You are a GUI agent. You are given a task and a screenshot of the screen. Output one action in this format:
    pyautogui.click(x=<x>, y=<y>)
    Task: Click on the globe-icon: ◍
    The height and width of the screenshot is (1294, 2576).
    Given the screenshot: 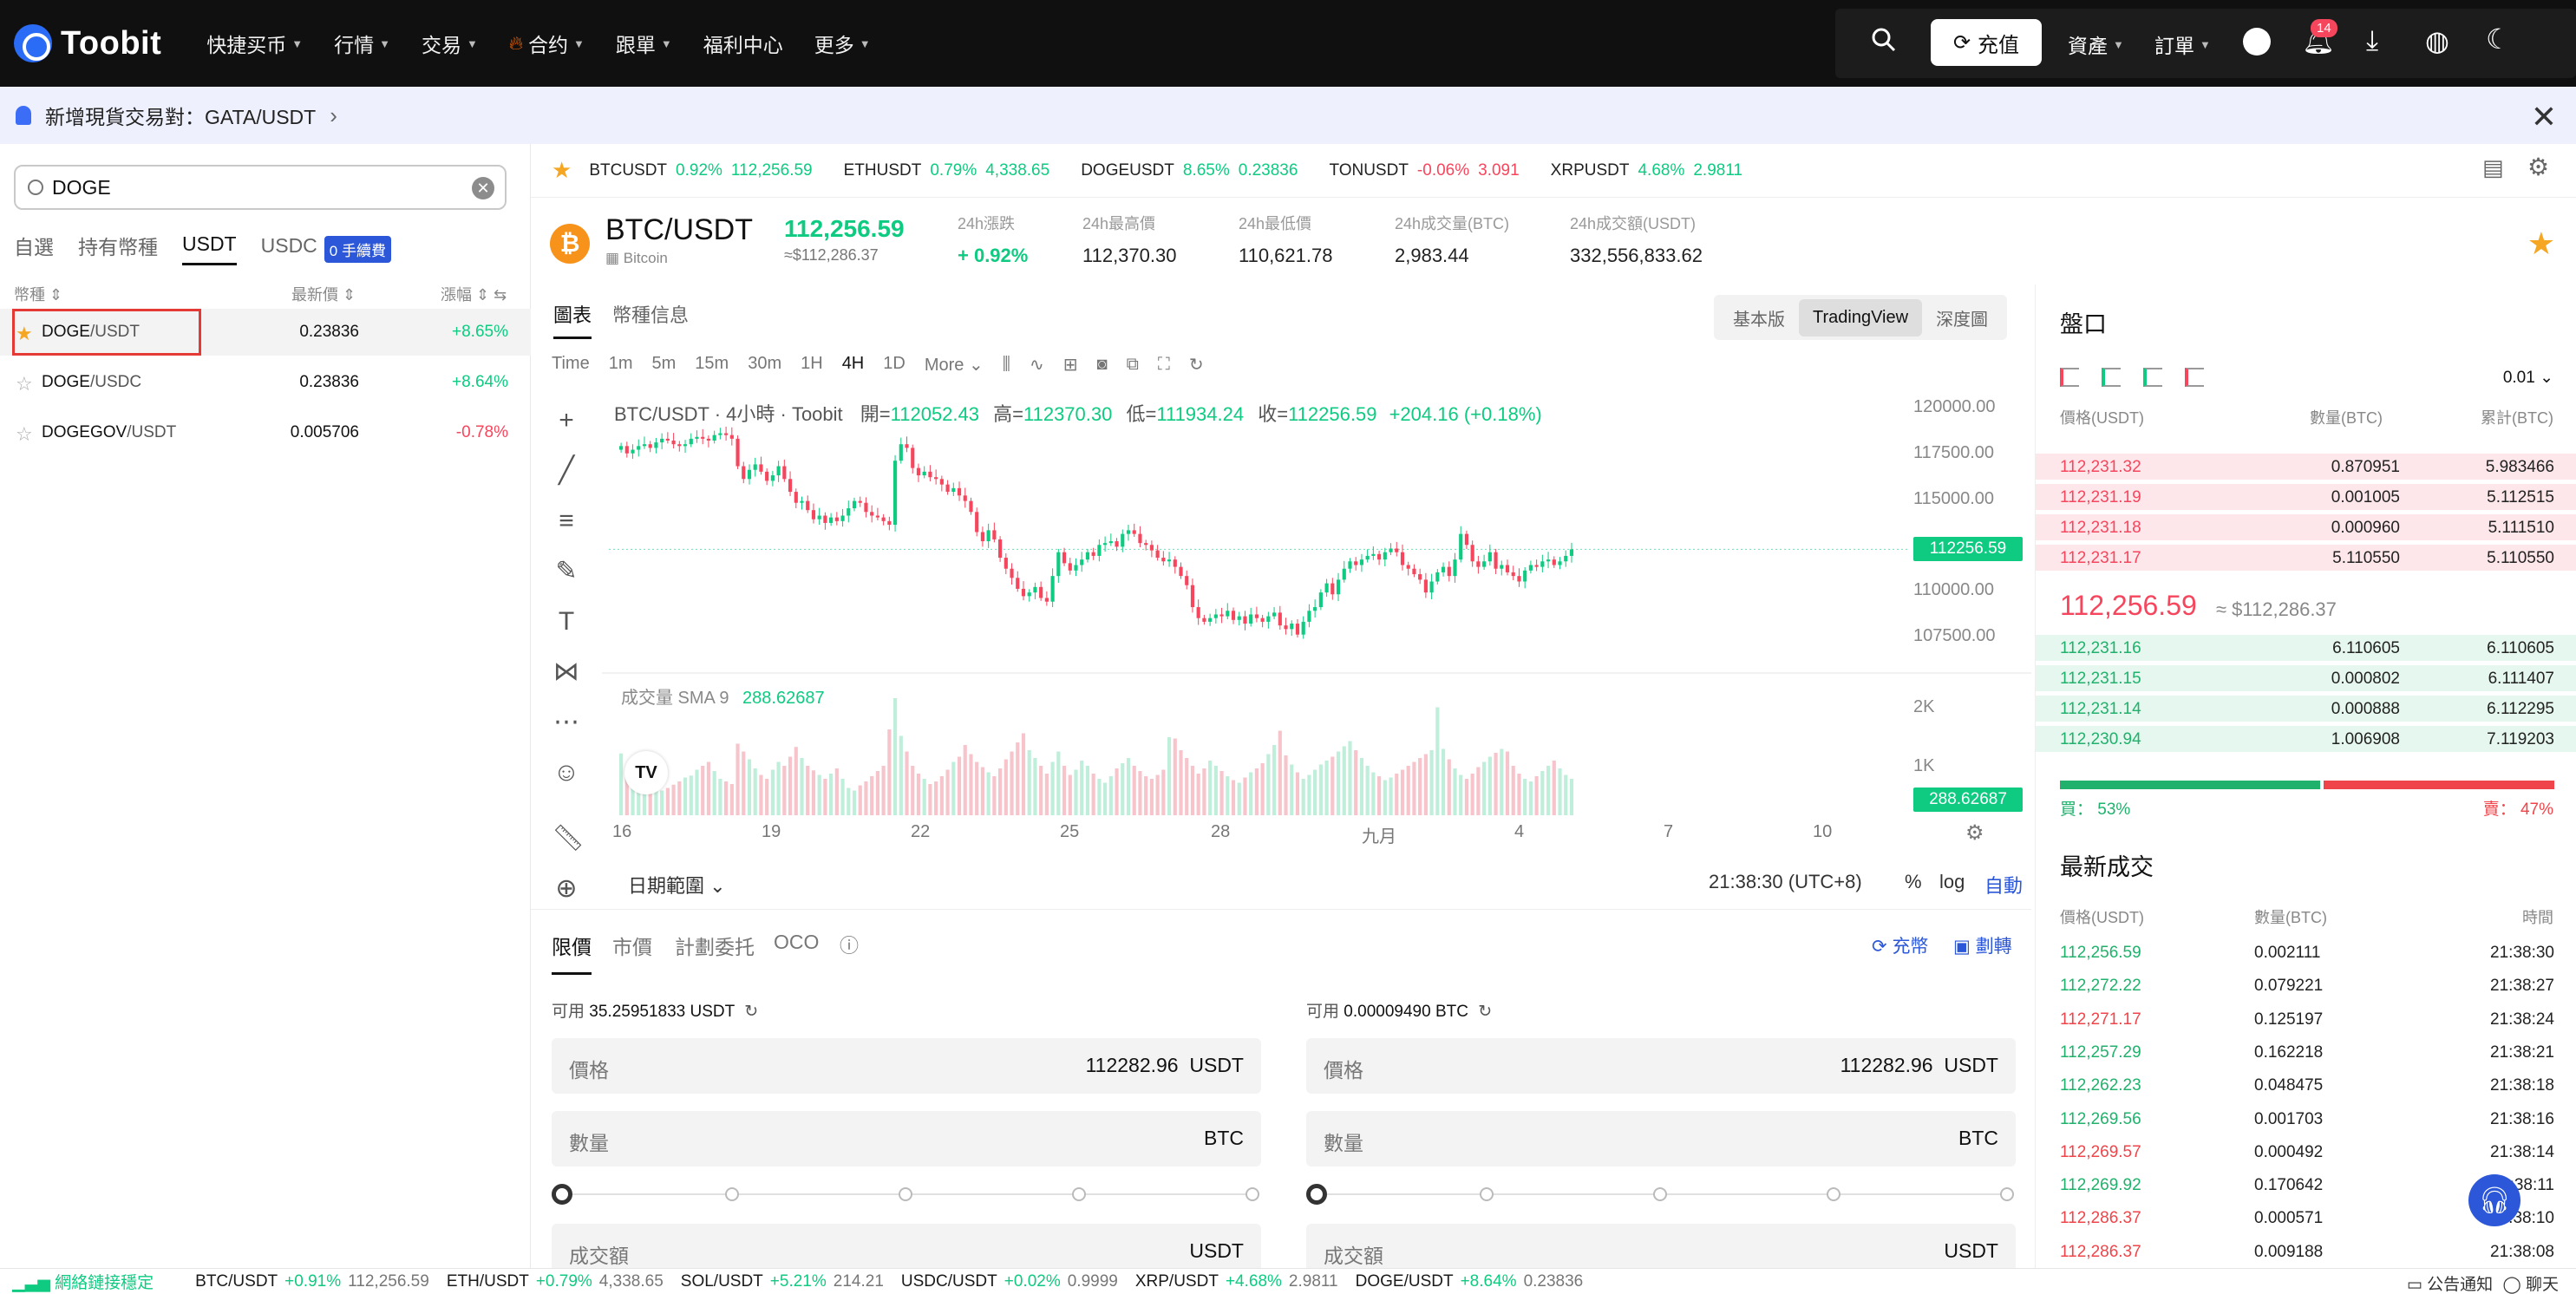 What is the action you would take?
    pyautogui.click(x=2437, y=40)
    